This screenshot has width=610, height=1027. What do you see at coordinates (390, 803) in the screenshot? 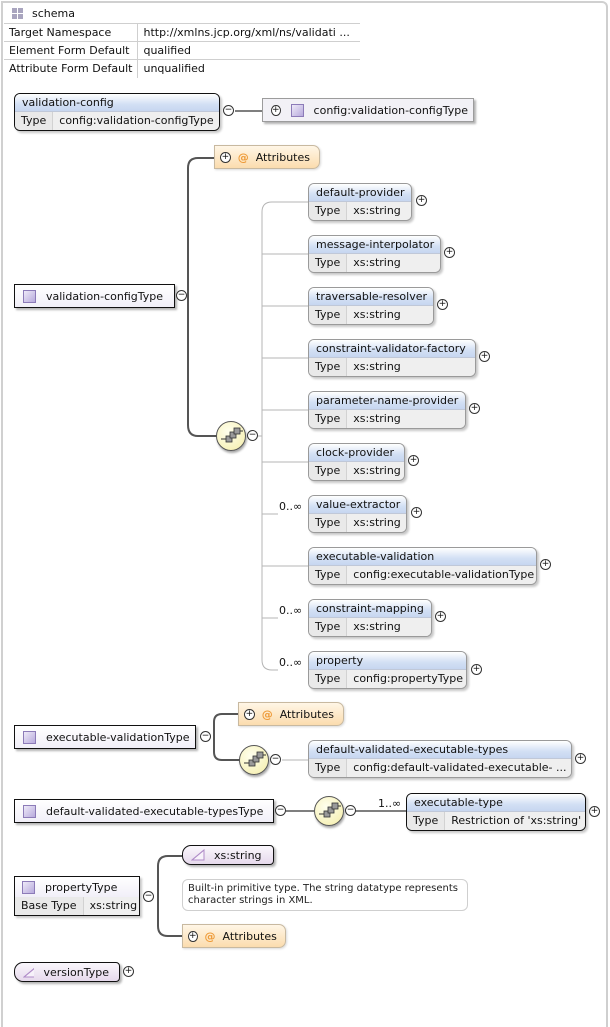
I see `occurrence-label: 1..∞` at bounding box center [390, 803].